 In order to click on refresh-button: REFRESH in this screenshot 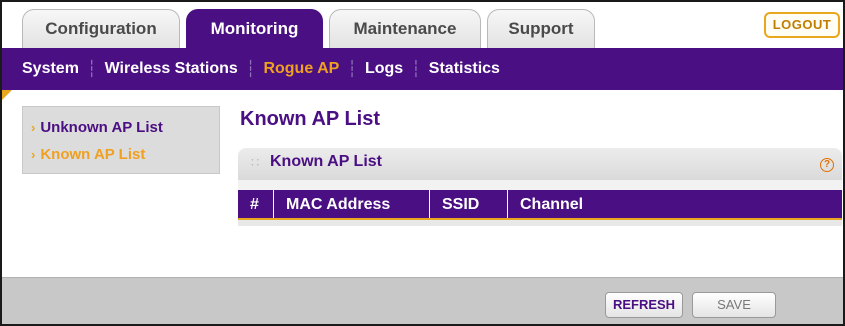, I will do `click(644, 305)`.